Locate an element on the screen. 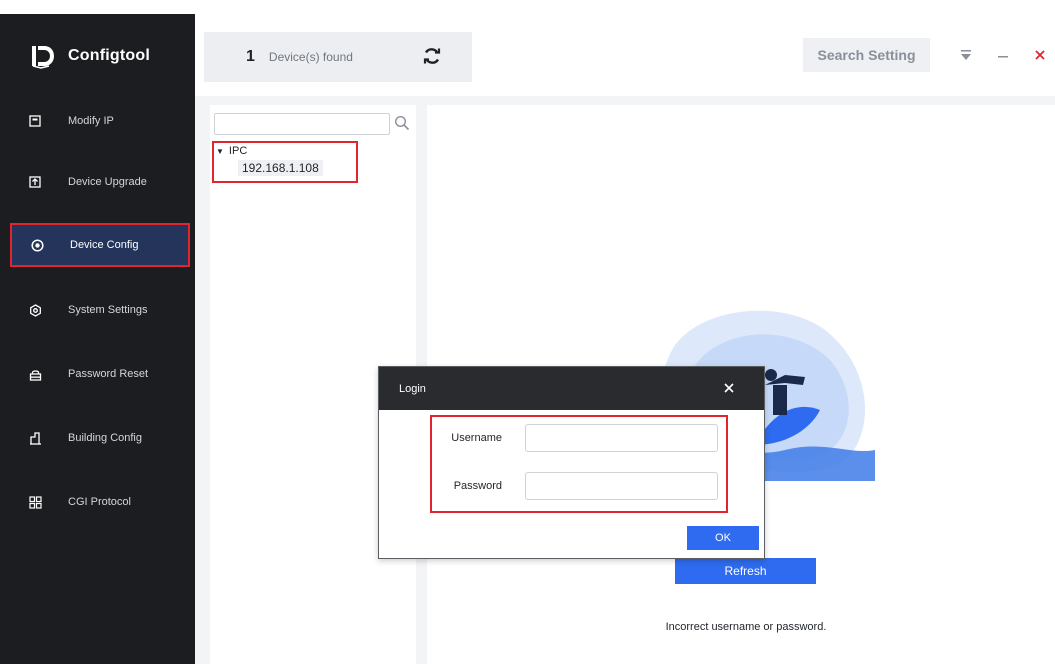 This screenshot has height=664, width=1055. tree-group-ipc: ▼ IPC is located at coordinates (231, 151).